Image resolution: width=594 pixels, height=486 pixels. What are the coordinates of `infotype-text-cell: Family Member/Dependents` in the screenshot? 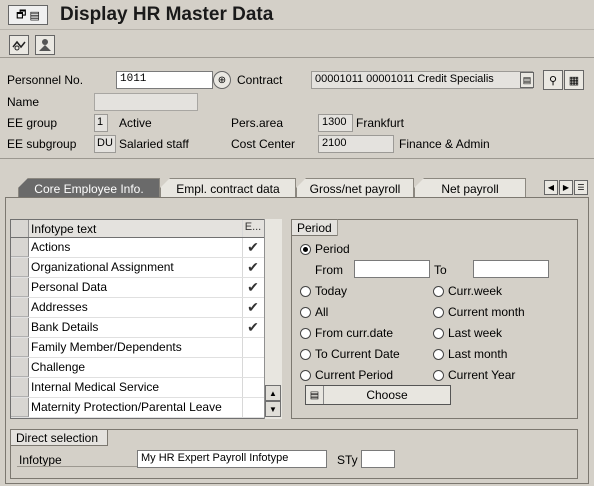 It's located at (136, 347).